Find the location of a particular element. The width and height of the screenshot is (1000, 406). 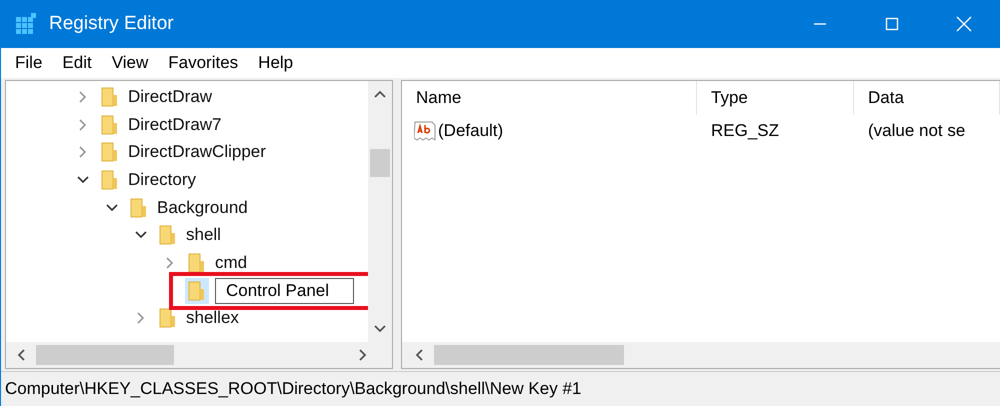

tree-item: DirectDraw is located at coordinates (170, 96).